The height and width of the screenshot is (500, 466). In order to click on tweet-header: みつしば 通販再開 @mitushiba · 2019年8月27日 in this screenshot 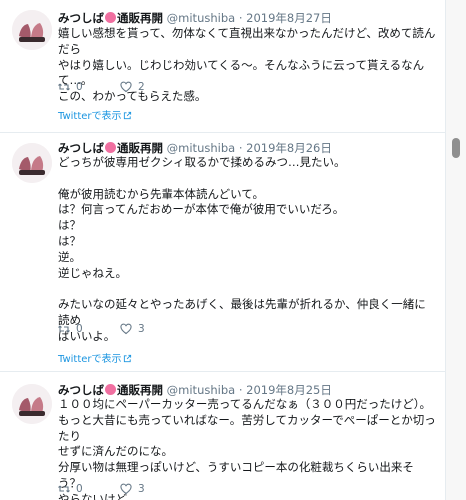, I will do `click(195, 18)`.